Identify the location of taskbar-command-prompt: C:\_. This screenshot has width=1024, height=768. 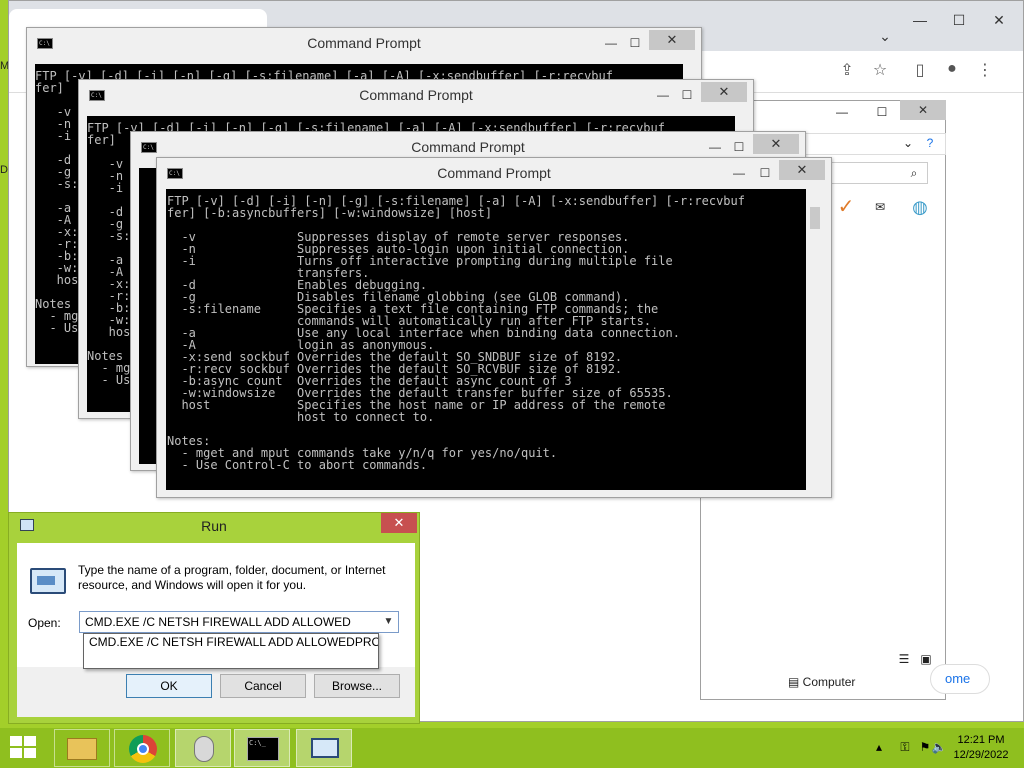
(262, 748).